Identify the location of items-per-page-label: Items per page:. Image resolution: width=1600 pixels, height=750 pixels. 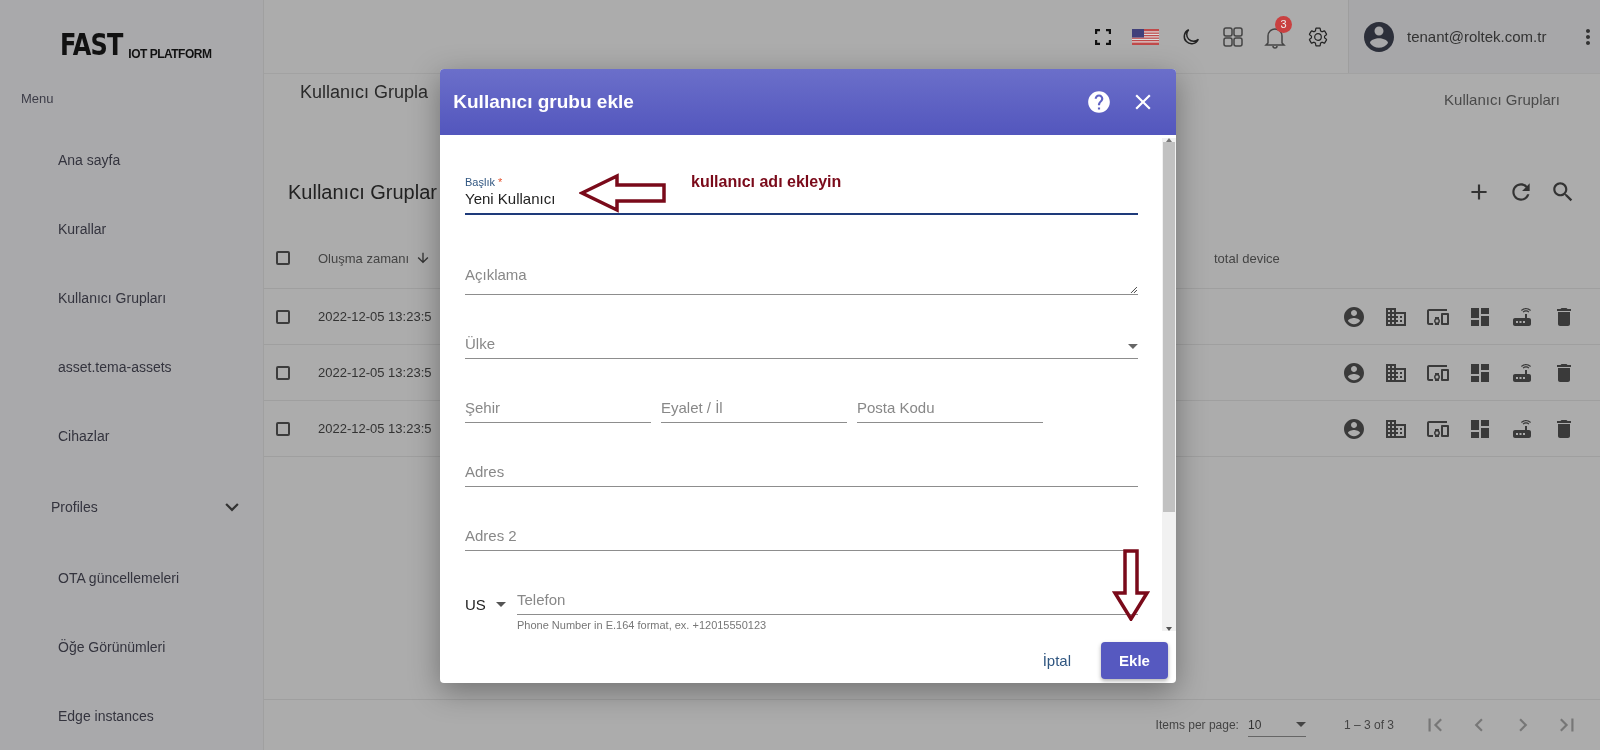
(1197, 725).